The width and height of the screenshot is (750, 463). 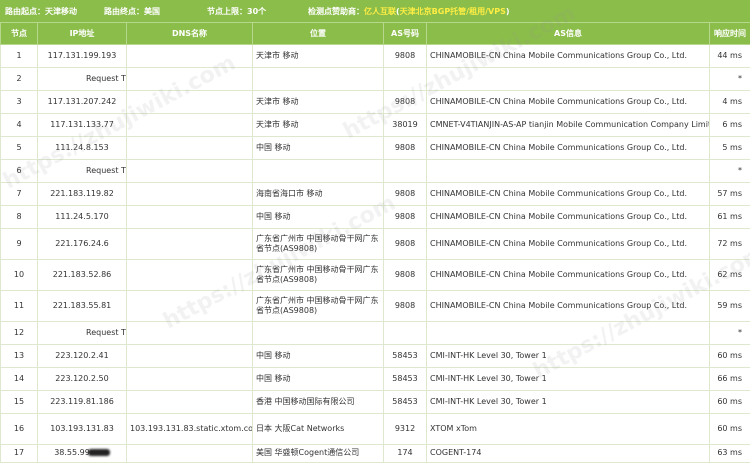 I want to click on ip-cell: 111.24.8.153, so click(x=82, y=148).